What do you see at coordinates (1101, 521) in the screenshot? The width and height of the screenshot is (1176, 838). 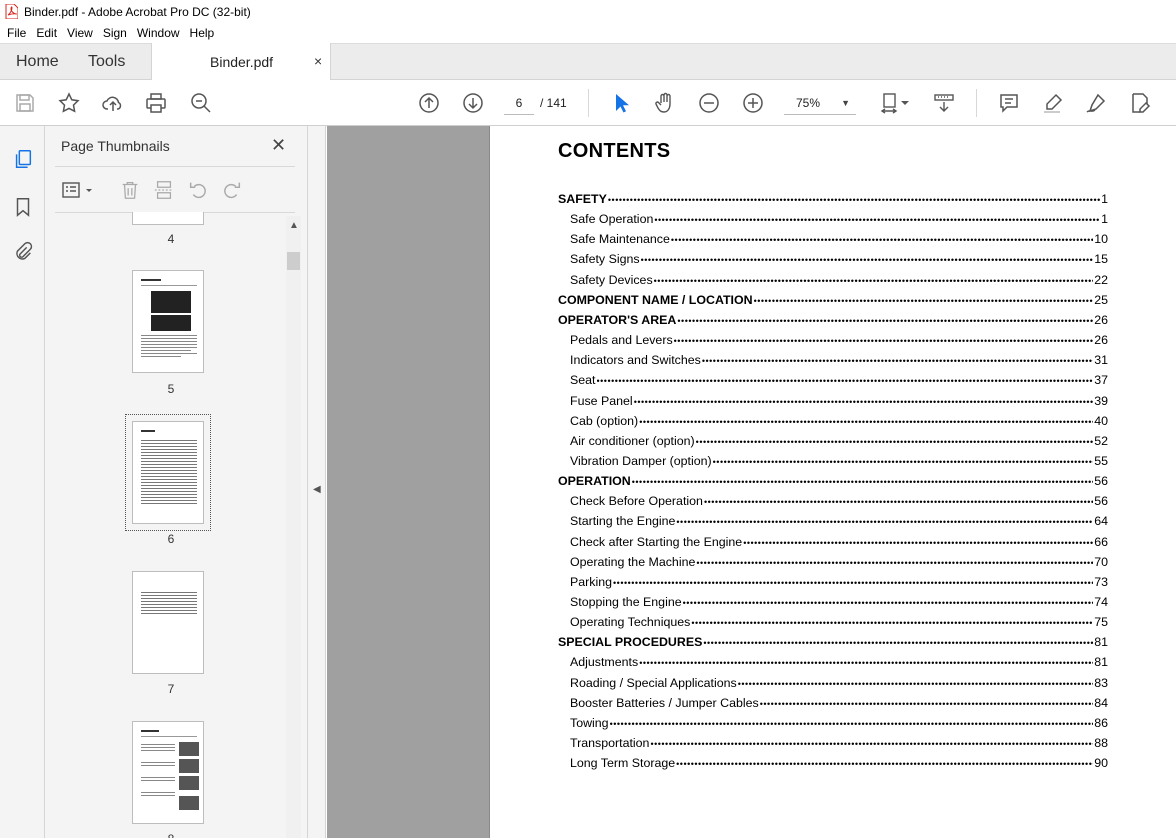 I see `toc-entry-page: 64` at bounding box center [1101, 521].